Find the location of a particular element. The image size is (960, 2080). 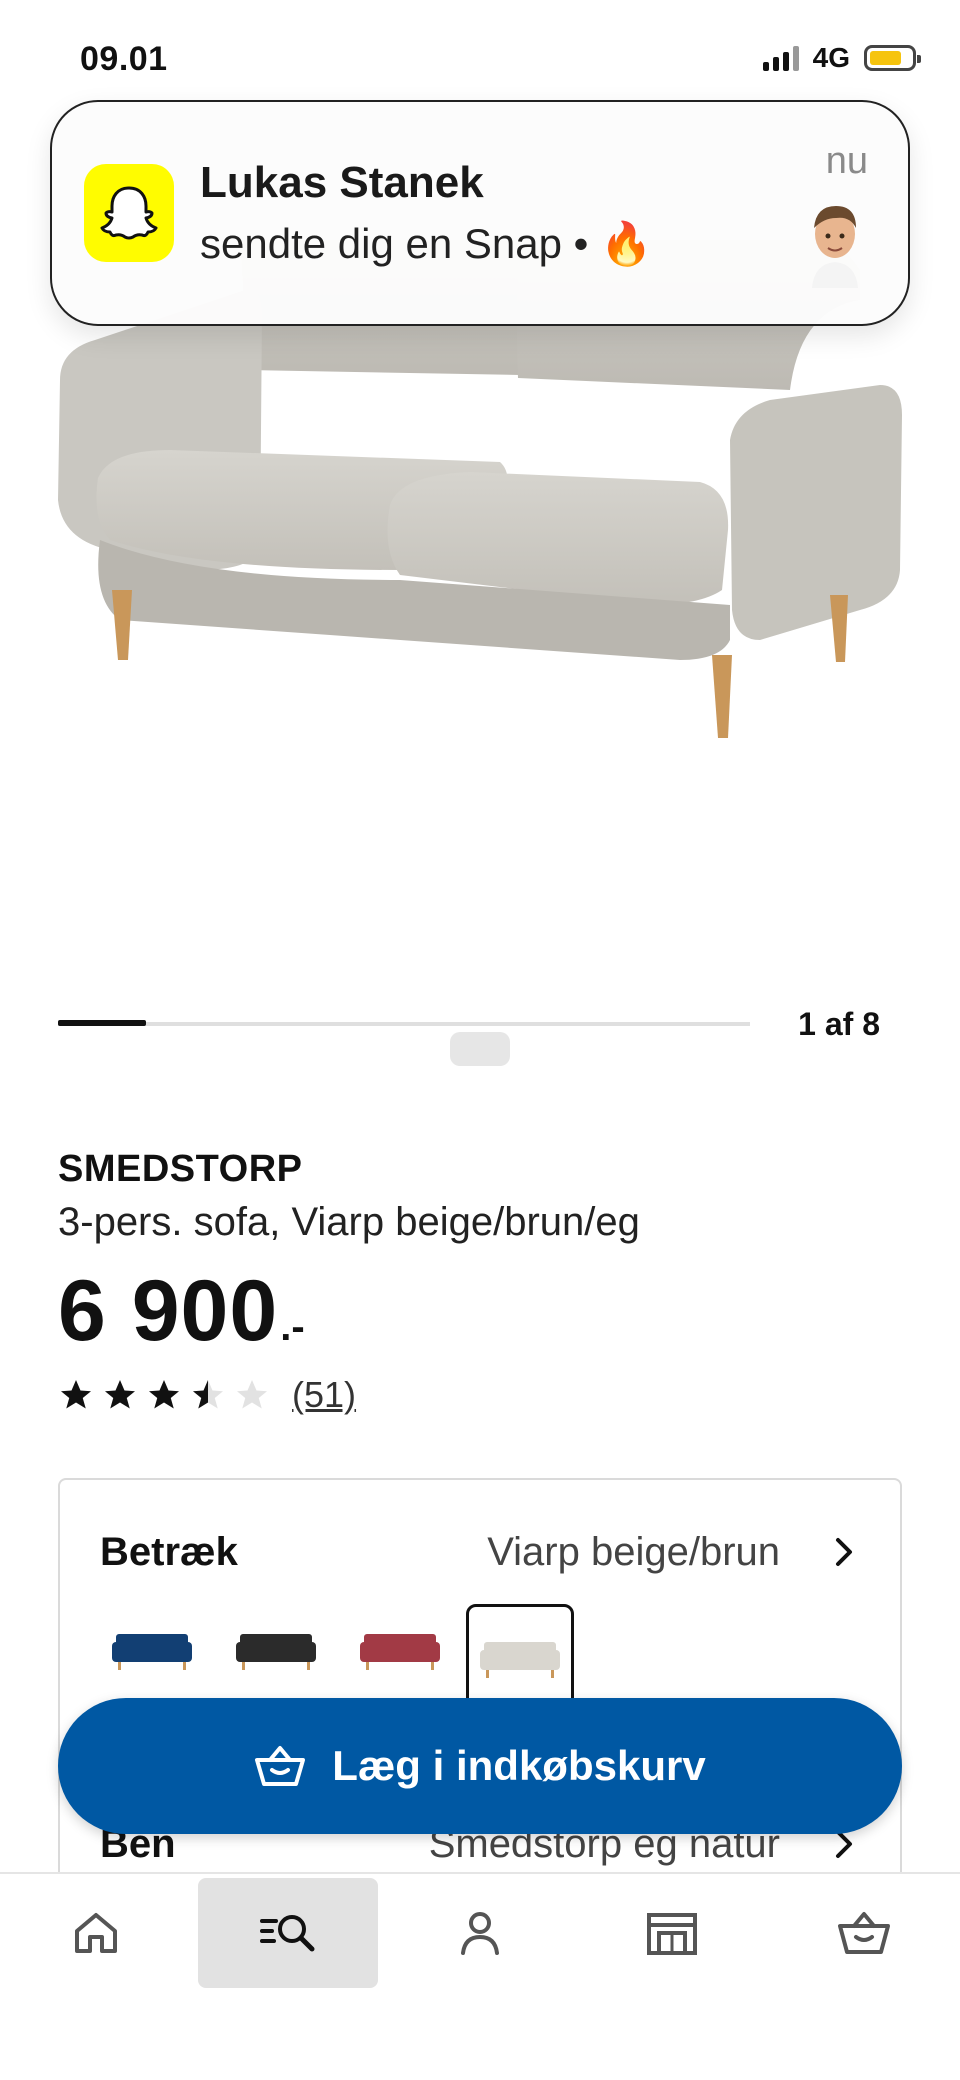

battery-icon is located at coordinates (892, 58).